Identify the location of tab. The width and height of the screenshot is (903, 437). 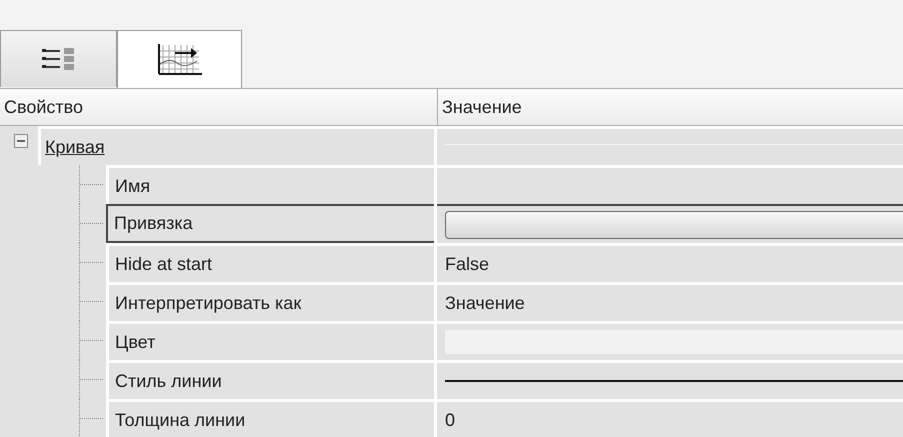
(179, 59).